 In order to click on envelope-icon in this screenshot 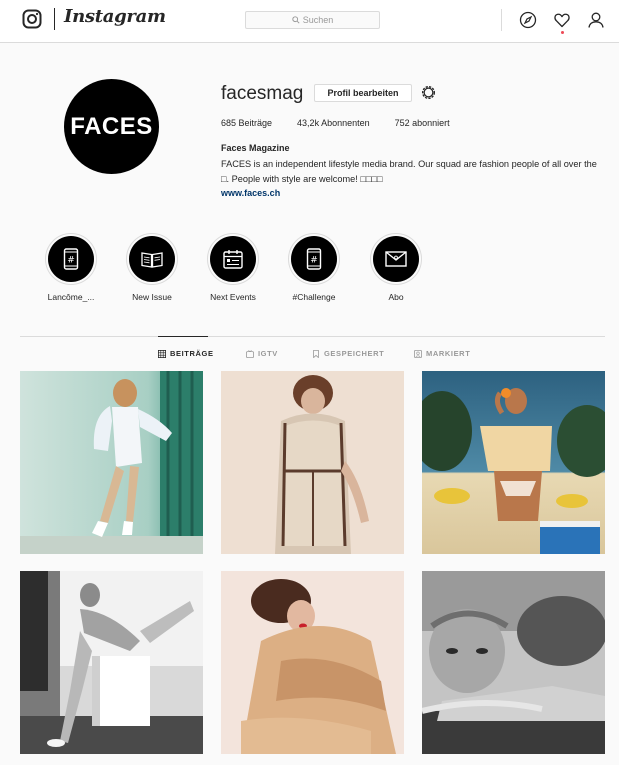, I will do `click(396, 259)`.